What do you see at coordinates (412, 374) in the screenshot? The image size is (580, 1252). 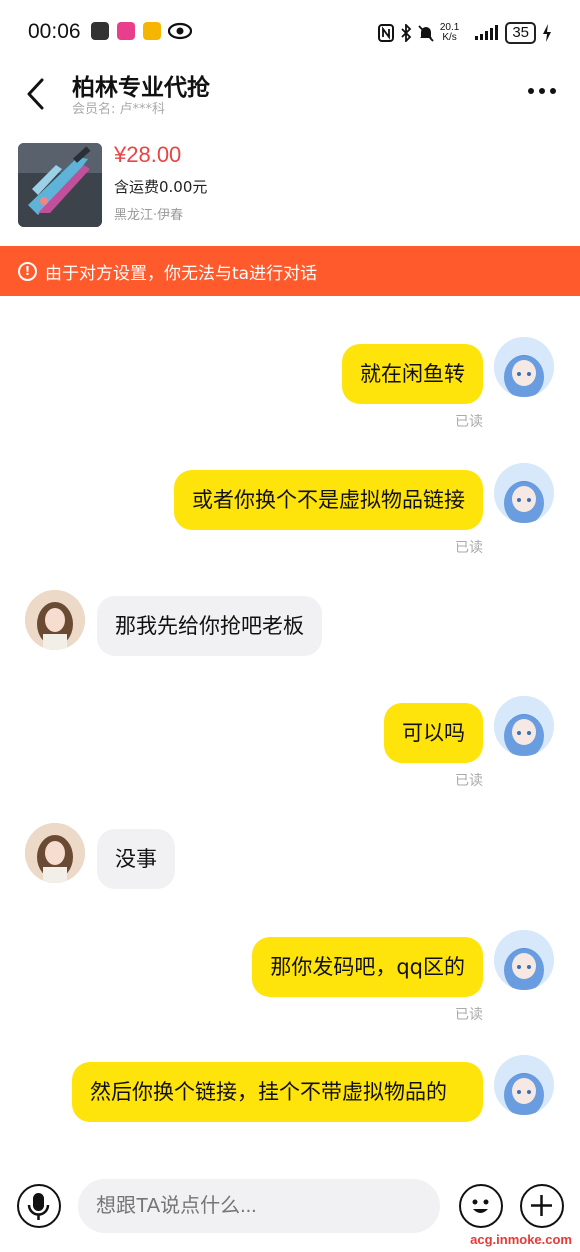 I see `message-bubble: 就在闲鱼转` at bounding box center [412, 374].